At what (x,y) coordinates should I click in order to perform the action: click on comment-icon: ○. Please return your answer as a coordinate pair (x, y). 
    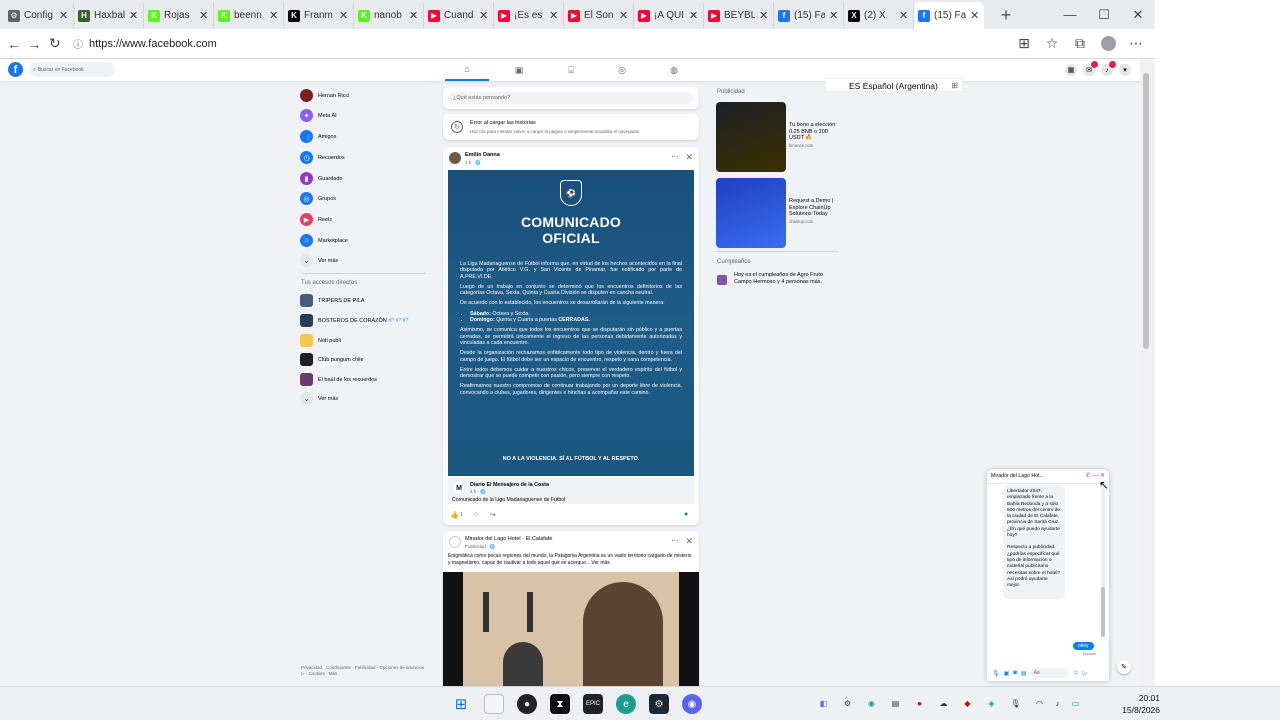
    Looking at the image, I should click on (476, 514).